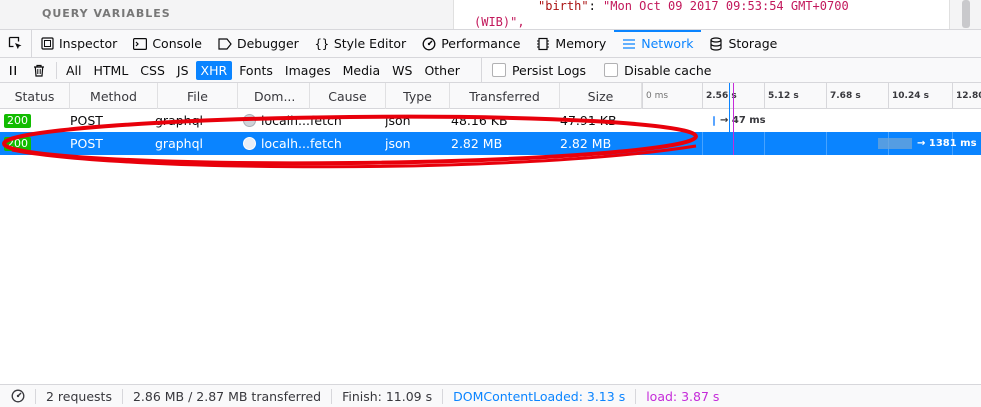 The image size is (981, 407). Describe the element at coordinates (256, 70) in the screenshot. I see `filter-fonts-button: Fonts` at that location.